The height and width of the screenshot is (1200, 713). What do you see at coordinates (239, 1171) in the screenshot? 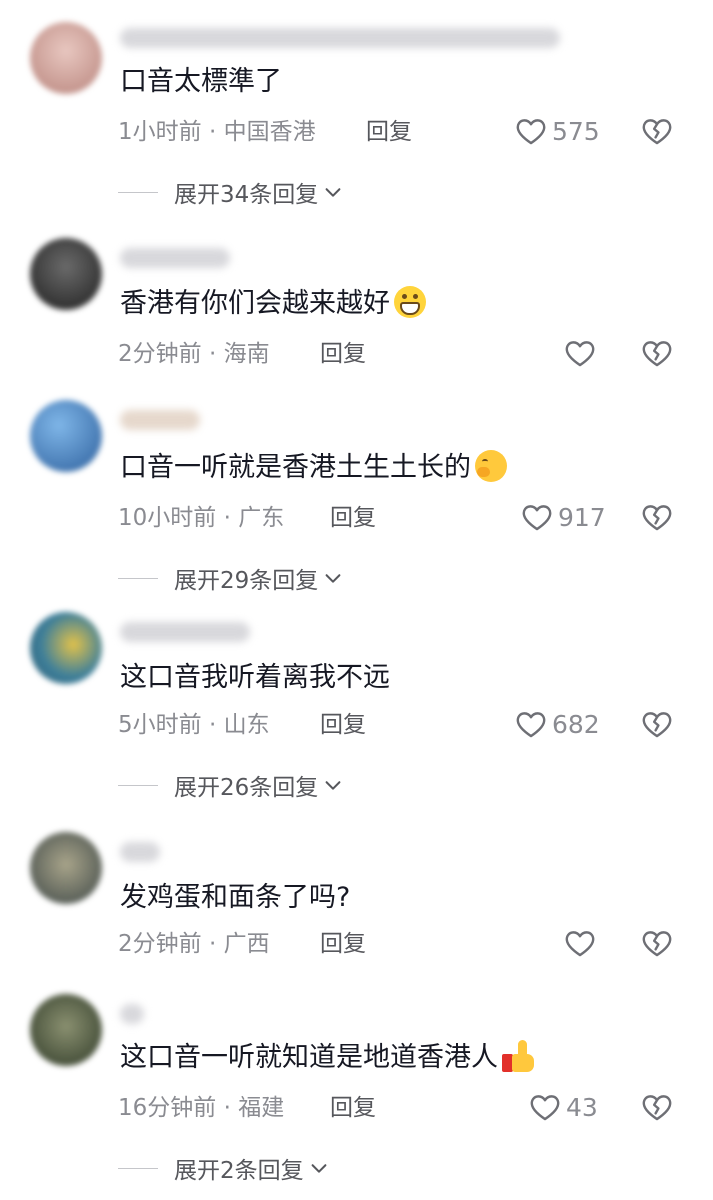
I see `expand-replies-label: 展开2条回复` at bounding box center [239, 1171].